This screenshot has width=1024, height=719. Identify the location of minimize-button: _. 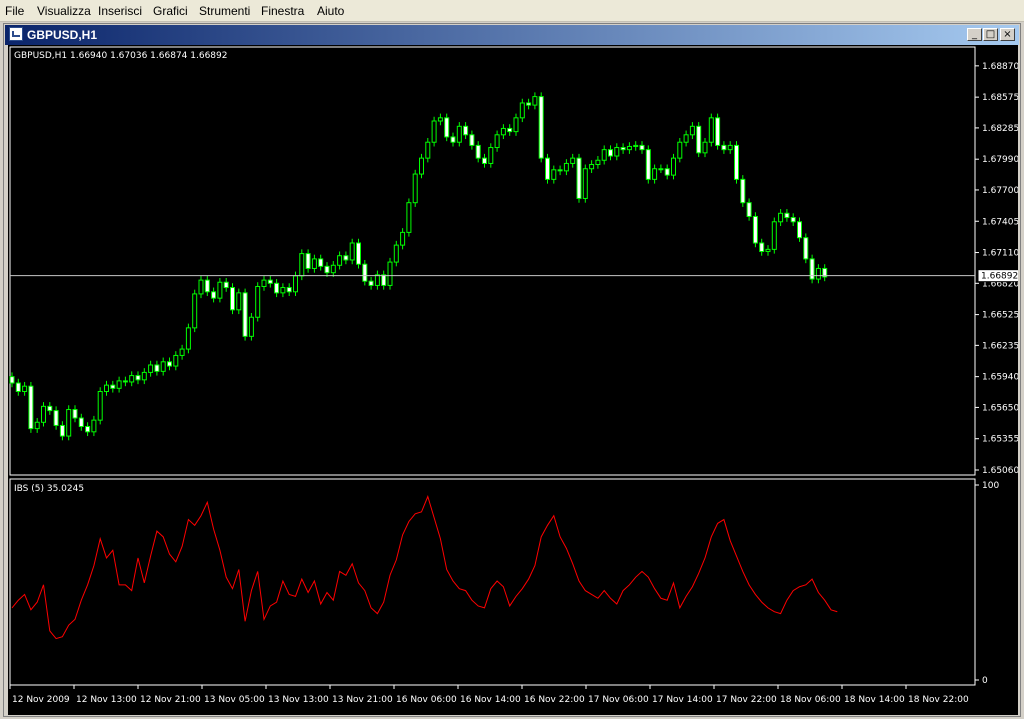
(974, 34).